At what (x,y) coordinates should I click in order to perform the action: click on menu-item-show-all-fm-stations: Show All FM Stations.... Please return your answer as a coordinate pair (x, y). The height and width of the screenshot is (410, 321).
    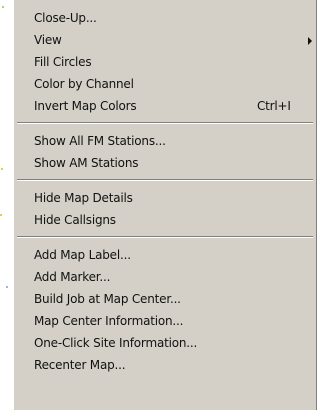
    Looking at the image, I should click on (165, 141).